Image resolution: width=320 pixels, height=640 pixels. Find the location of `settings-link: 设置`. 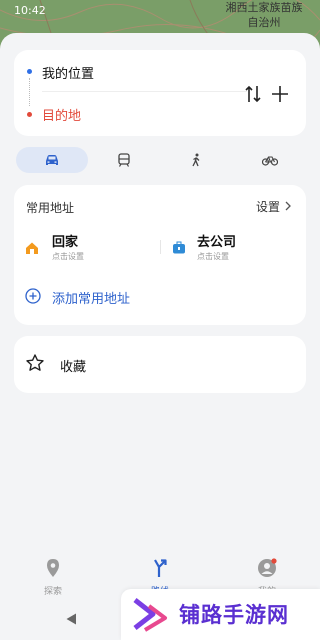

settings-link: 设置 is located at coordinates (274, 206).